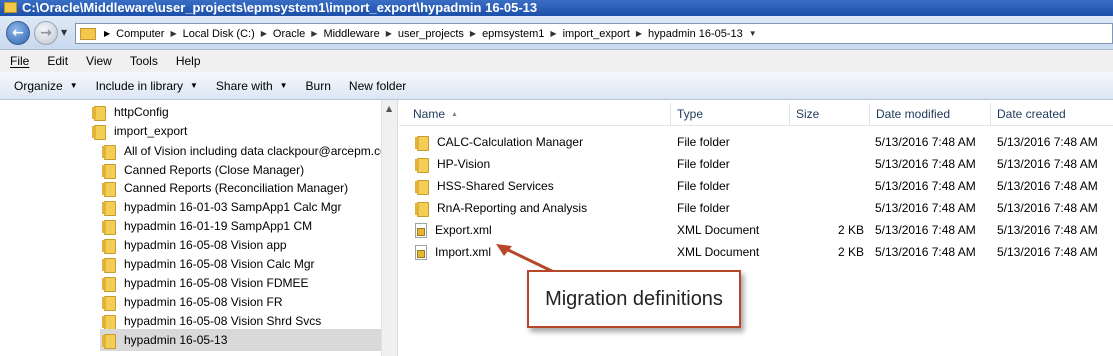  I want to click on burn-button: Burn, so click(318, 86).